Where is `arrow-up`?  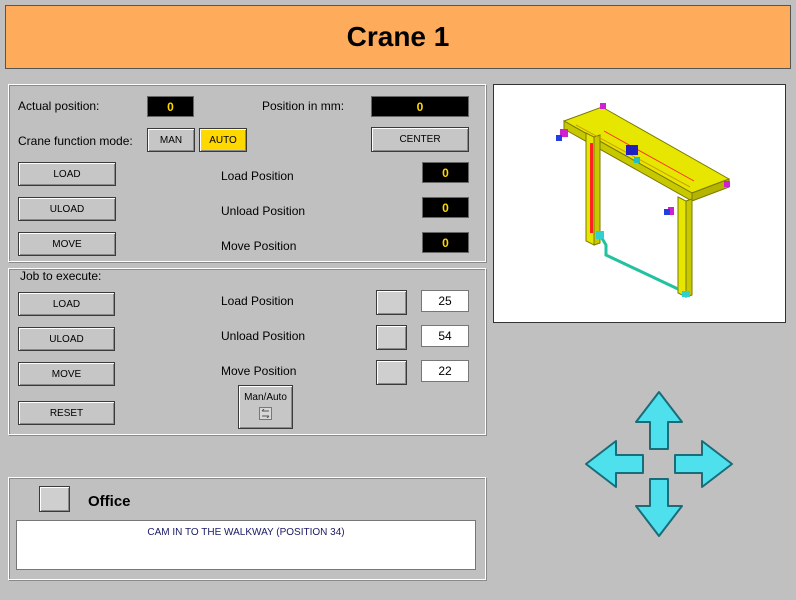 arrow-up is located at coordinates (659, 420).